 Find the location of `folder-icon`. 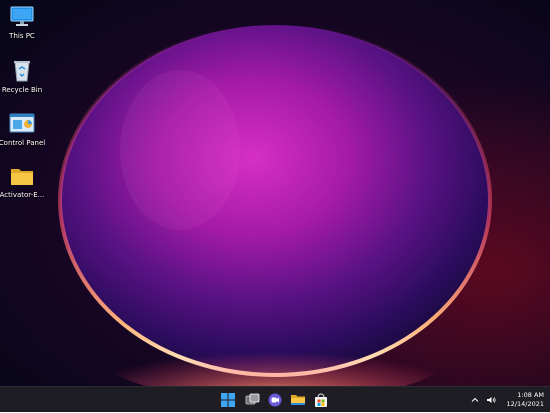

folder-icon is located at coordinates (22, 176).